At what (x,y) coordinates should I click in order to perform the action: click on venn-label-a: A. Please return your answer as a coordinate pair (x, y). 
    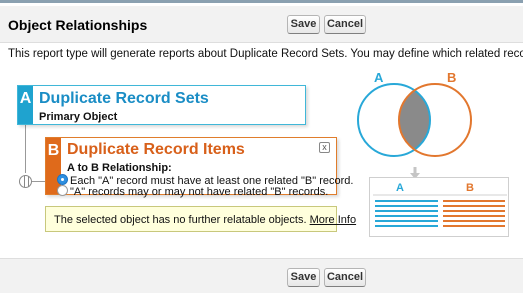
    Looking at the image, I should click on (379, 77).